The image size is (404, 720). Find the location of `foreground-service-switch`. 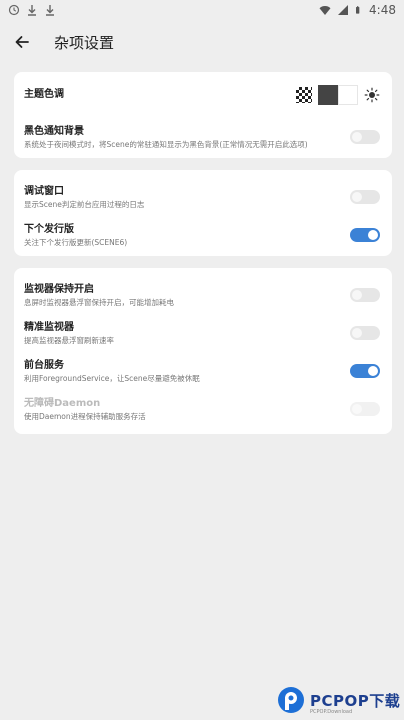

foreground-service-switch is located at coordinates (365, 371).